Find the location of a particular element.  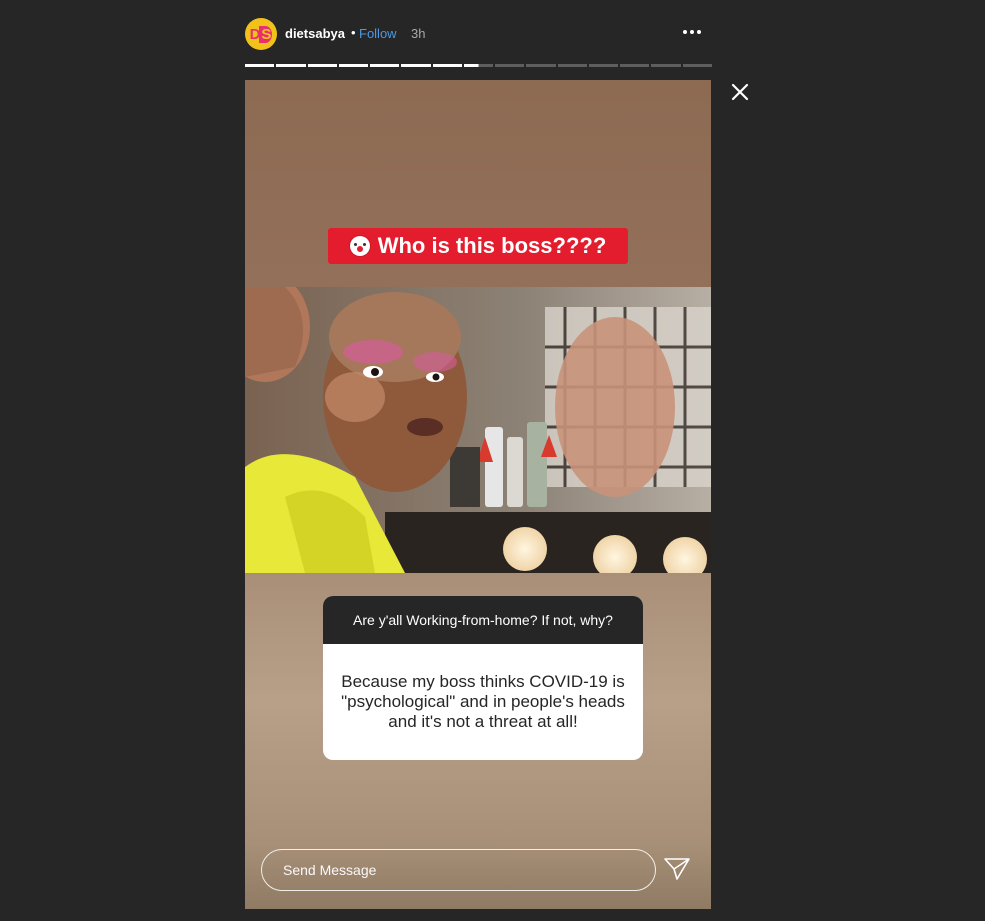

title-sticker: Who is this boss???? is located at coordinates (478, 246).